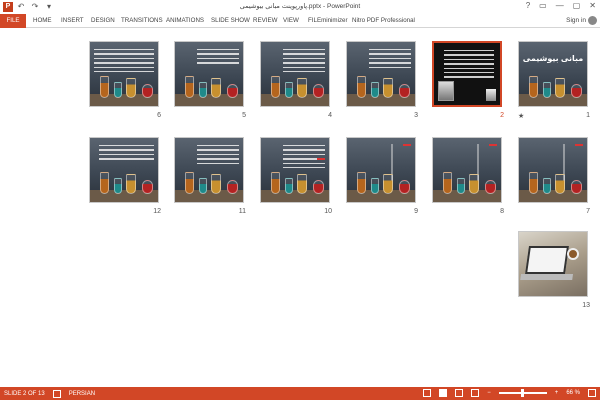 This screenshot has height=400, width=600. I want to click on tab-home: HOME, so click(42, 21).